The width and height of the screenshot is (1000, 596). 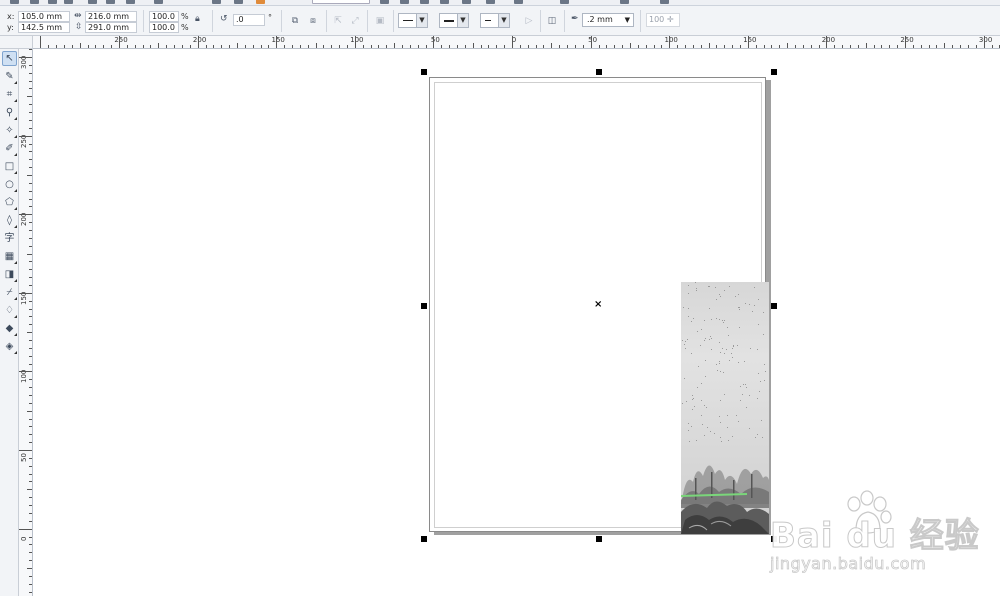 What do you see at coordinates (413, 20) in the screenshot?
I see `start-arrow-dropdown: ▼` at bounding box center [413, 20].